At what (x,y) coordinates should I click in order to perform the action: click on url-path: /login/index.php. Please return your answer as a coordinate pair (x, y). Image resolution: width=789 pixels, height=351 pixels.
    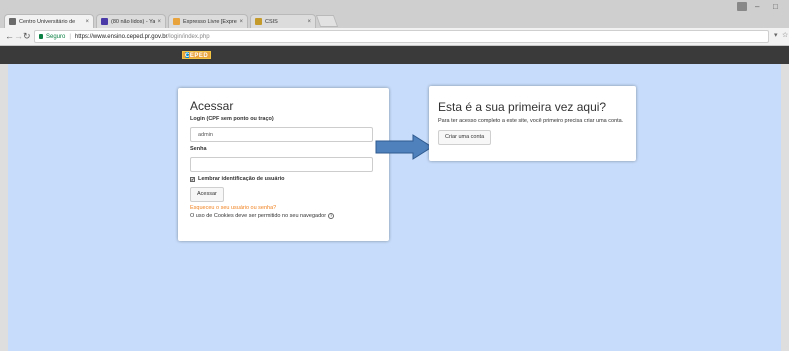
    Looking at the image, I should click on (188, 36).